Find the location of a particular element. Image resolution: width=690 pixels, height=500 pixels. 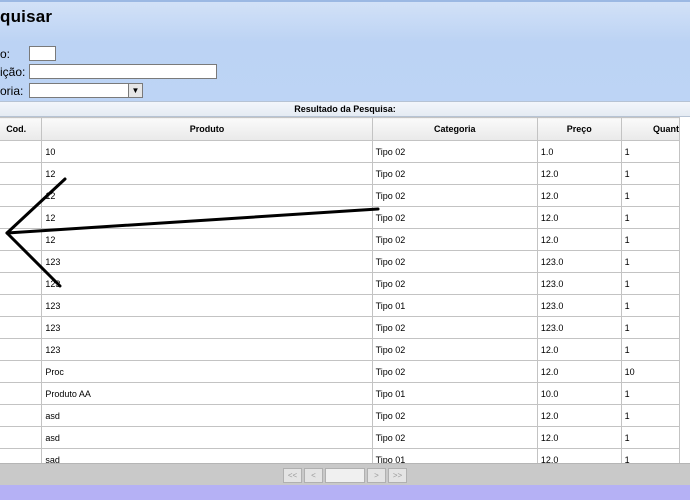

column-header-preco: Preço is located at coordinates (579, 129).